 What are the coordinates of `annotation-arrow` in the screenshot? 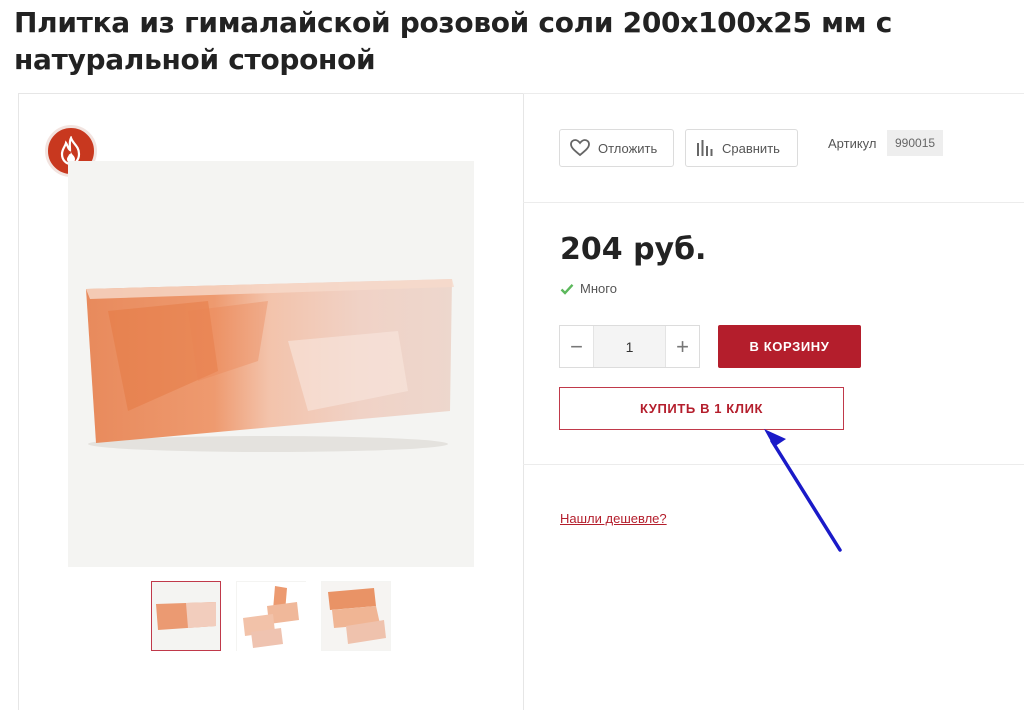 It's located at (803, 490).